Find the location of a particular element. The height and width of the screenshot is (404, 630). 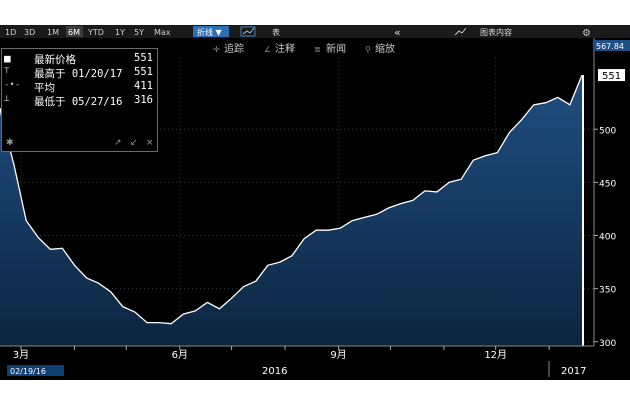

news-icon: ≣ is located at coordinates (317, 49).